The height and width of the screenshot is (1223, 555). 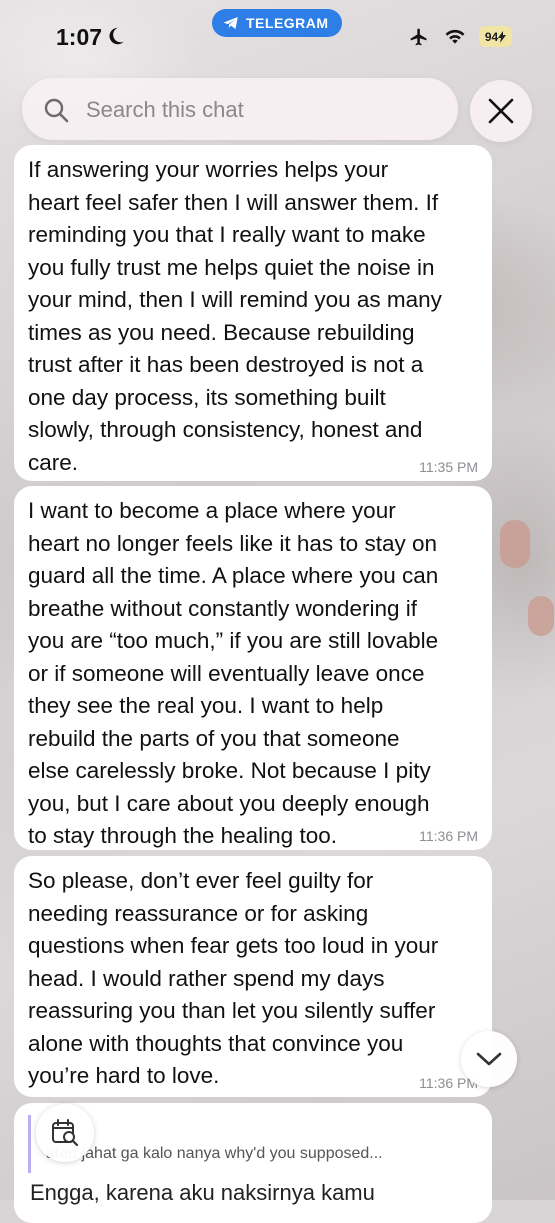 I want to click on battery-indicator: 94, so click(x=495, y=36).